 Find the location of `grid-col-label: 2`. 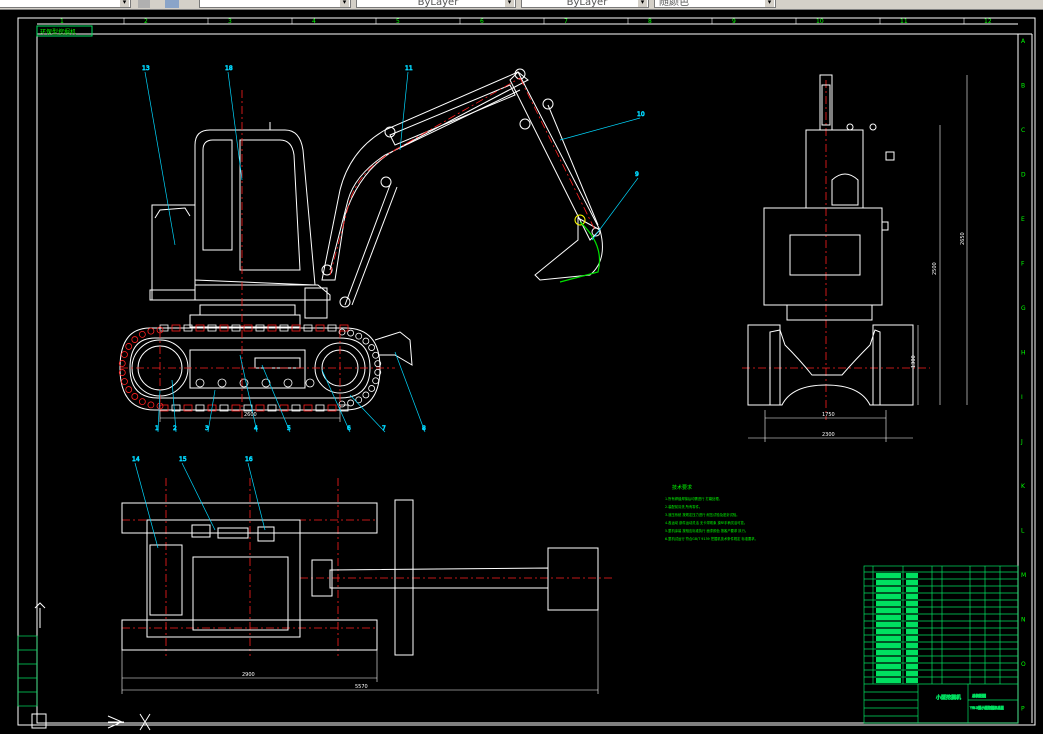

grid-col-label: 2 is located at coordinates (146, 21).